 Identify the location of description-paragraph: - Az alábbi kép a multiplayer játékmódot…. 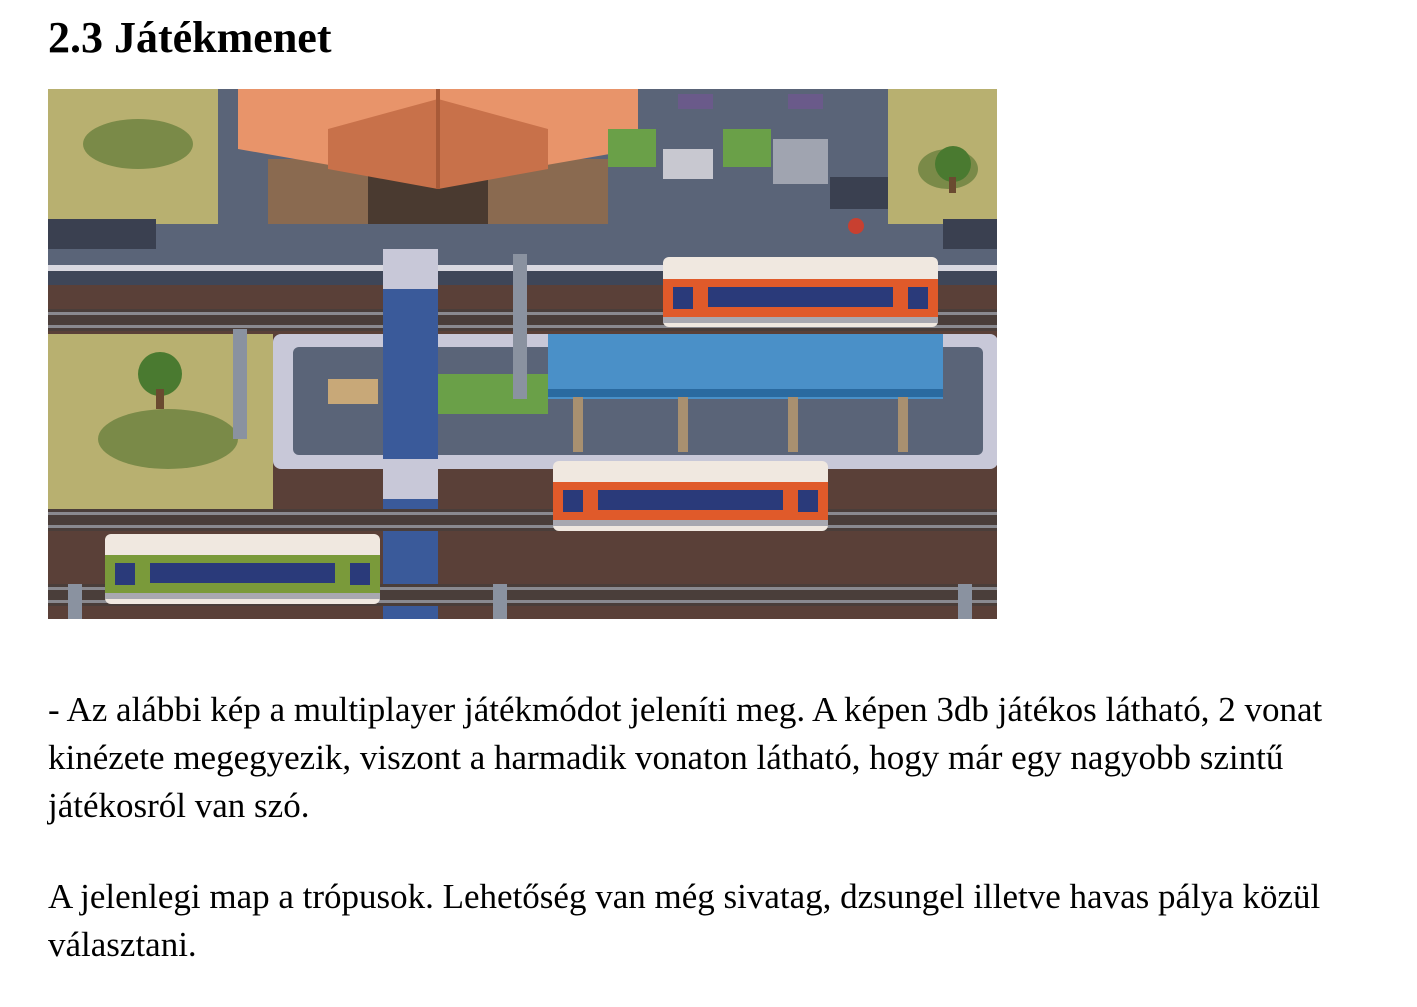
(685, 757).